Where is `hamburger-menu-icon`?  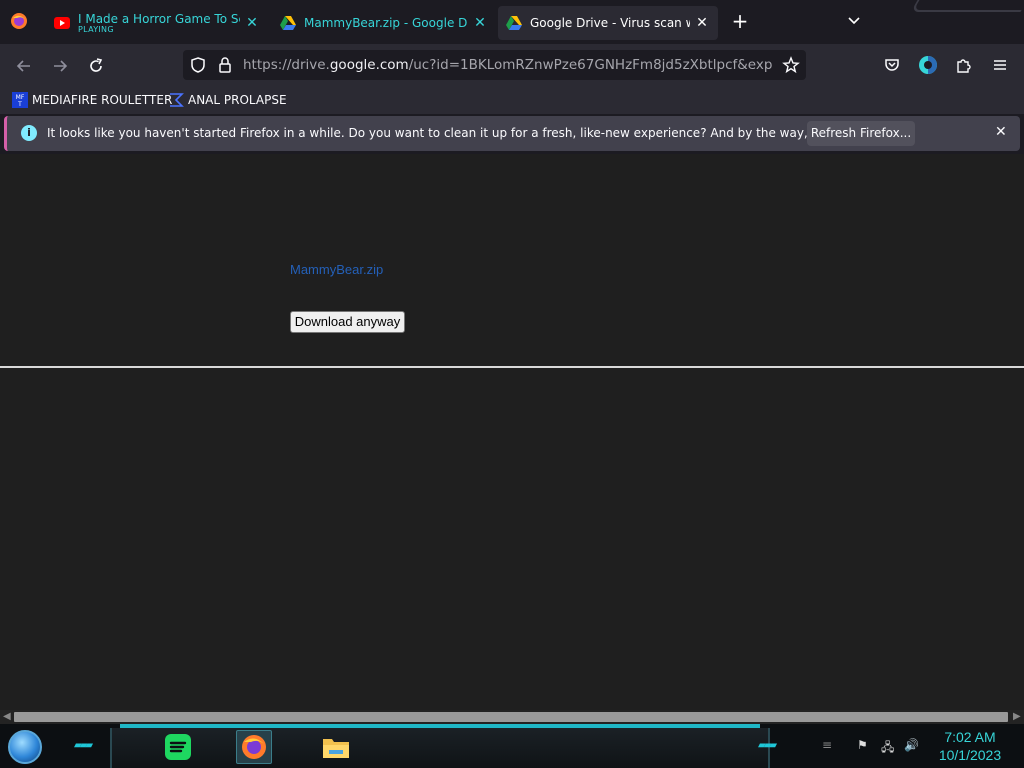 hamburger-menu-icon is located at coordinates (1000, 65).